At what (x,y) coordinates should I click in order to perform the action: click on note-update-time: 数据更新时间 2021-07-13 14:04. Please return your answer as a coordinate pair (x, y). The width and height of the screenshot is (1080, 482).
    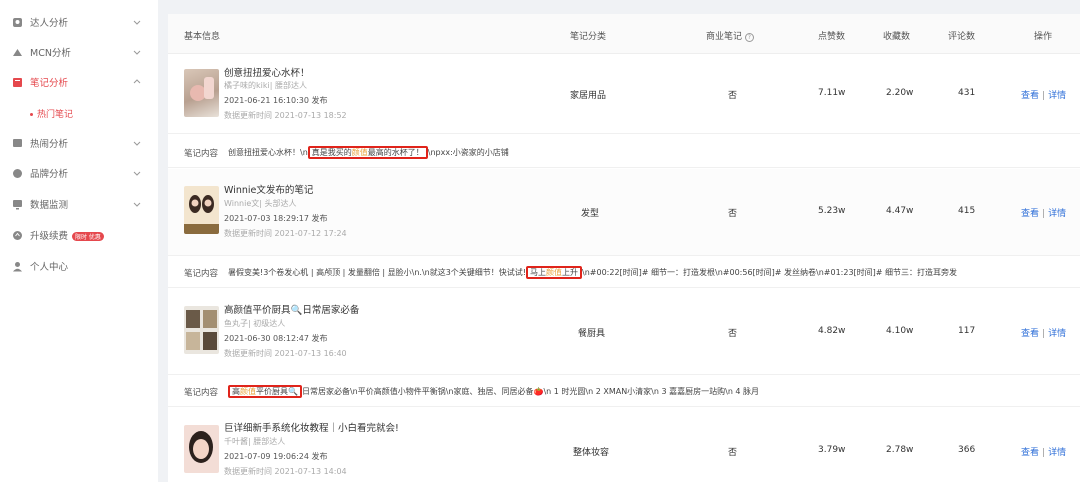
    Looking at the image, I should click on (285, 471).